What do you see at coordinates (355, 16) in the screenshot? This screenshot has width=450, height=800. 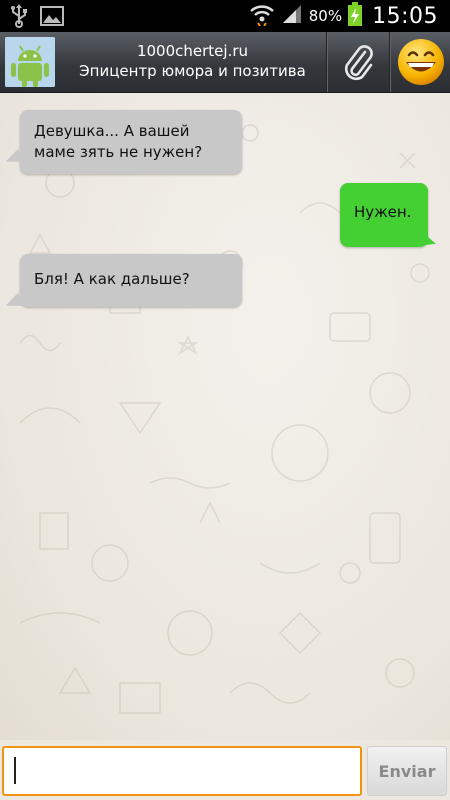 I see `battery-icon` at bounding box center [355, 16].